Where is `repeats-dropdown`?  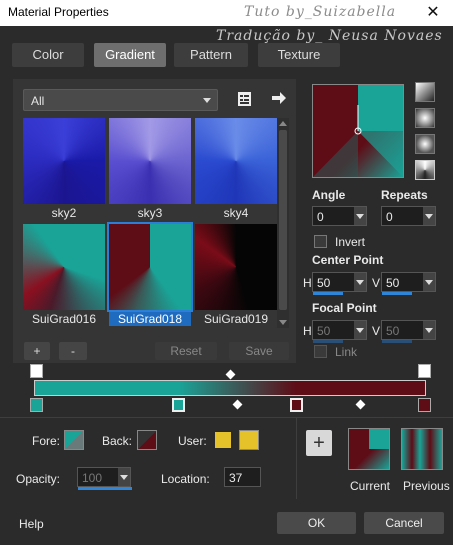 repeats-dropdown is located at coordinates (429, 216).